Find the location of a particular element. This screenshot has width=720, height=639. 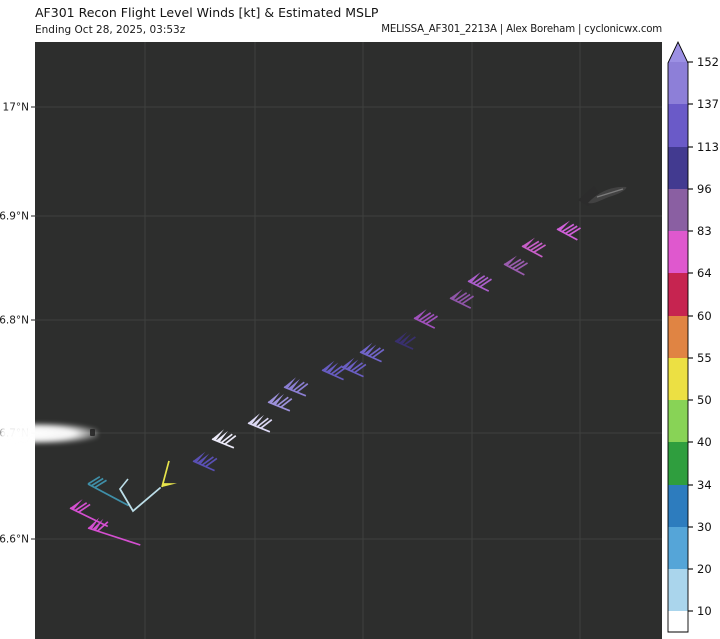

colorbar-tick-label: 50 is located at coordinates (704, 400).